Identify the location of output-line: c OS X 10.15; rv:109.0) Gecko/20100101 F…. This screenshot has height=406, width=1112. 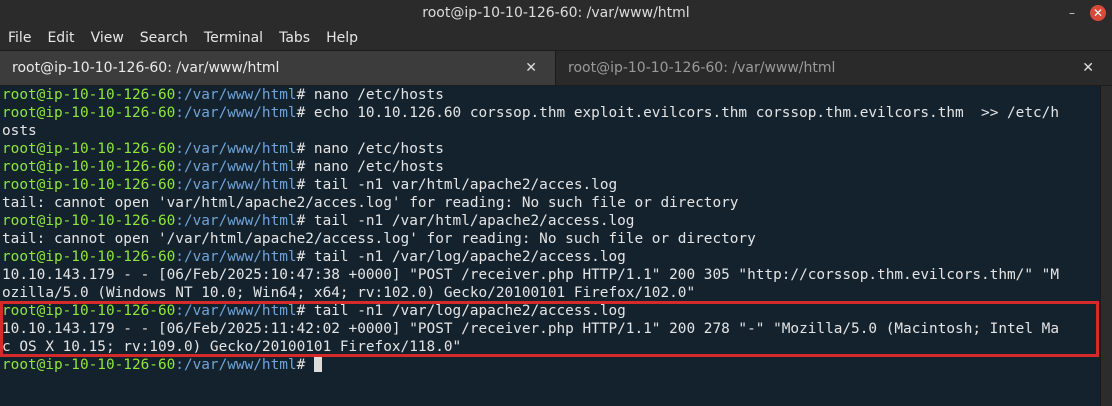
(551, 347).